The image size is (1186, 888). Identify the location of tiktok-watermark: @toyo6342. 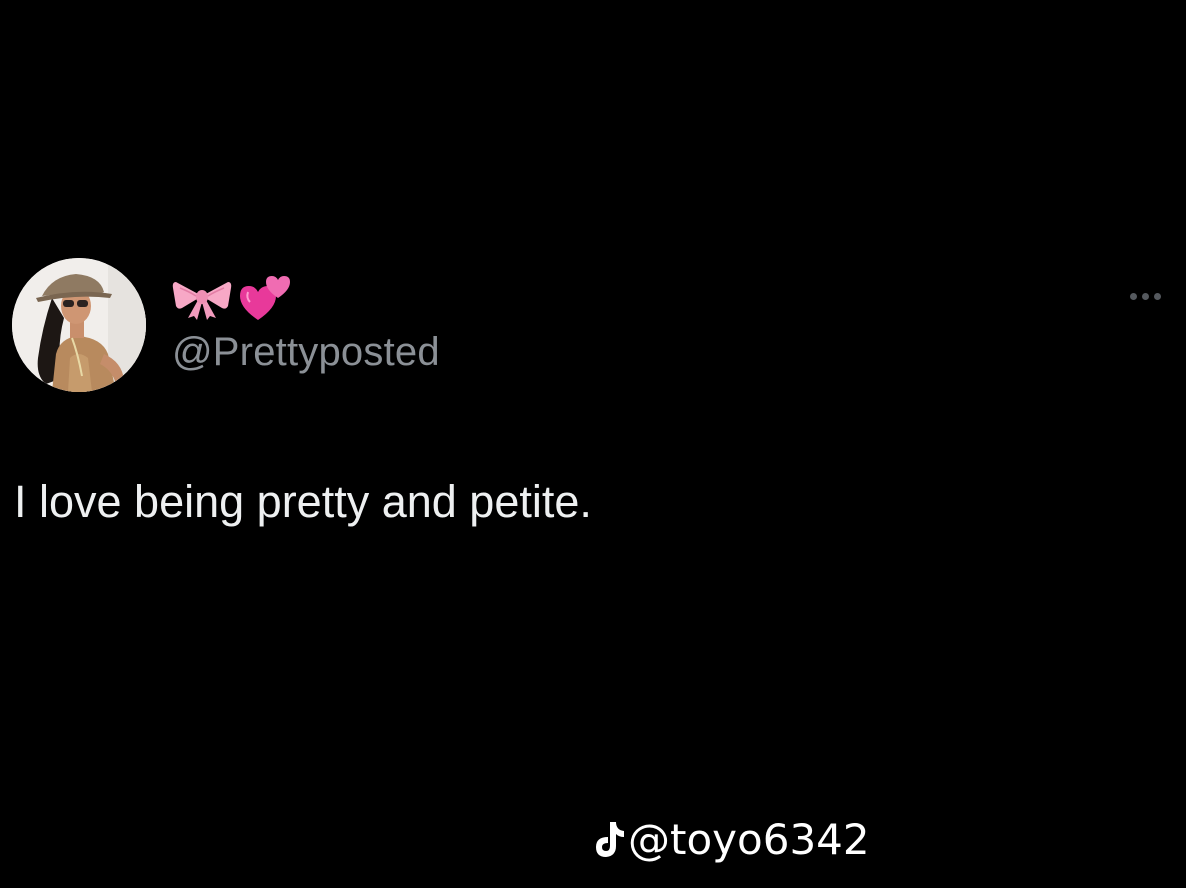
(732, 840).